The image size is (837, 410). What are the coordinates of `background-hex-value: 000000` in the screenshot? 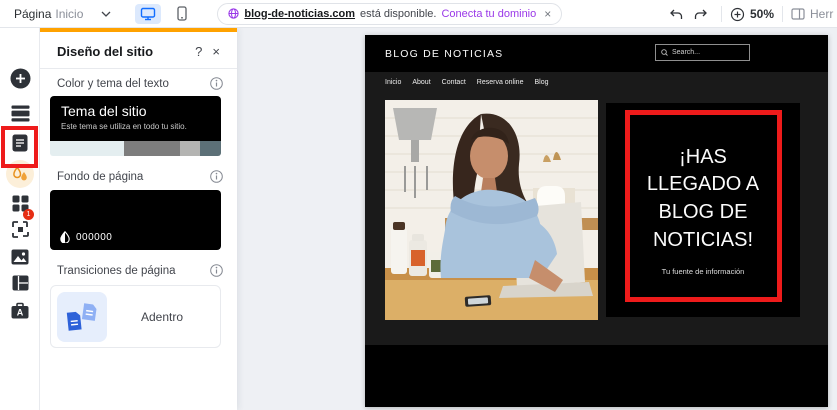 It's located at (94, 237).